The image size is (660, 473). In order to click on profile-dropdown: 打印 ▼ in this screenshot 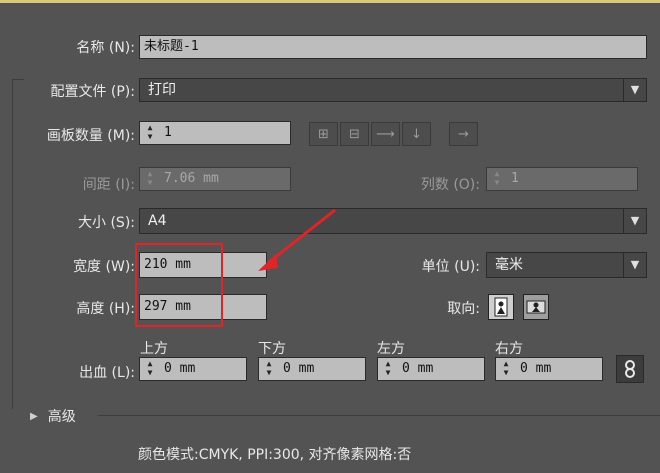, I will do `click(393, 90)`.